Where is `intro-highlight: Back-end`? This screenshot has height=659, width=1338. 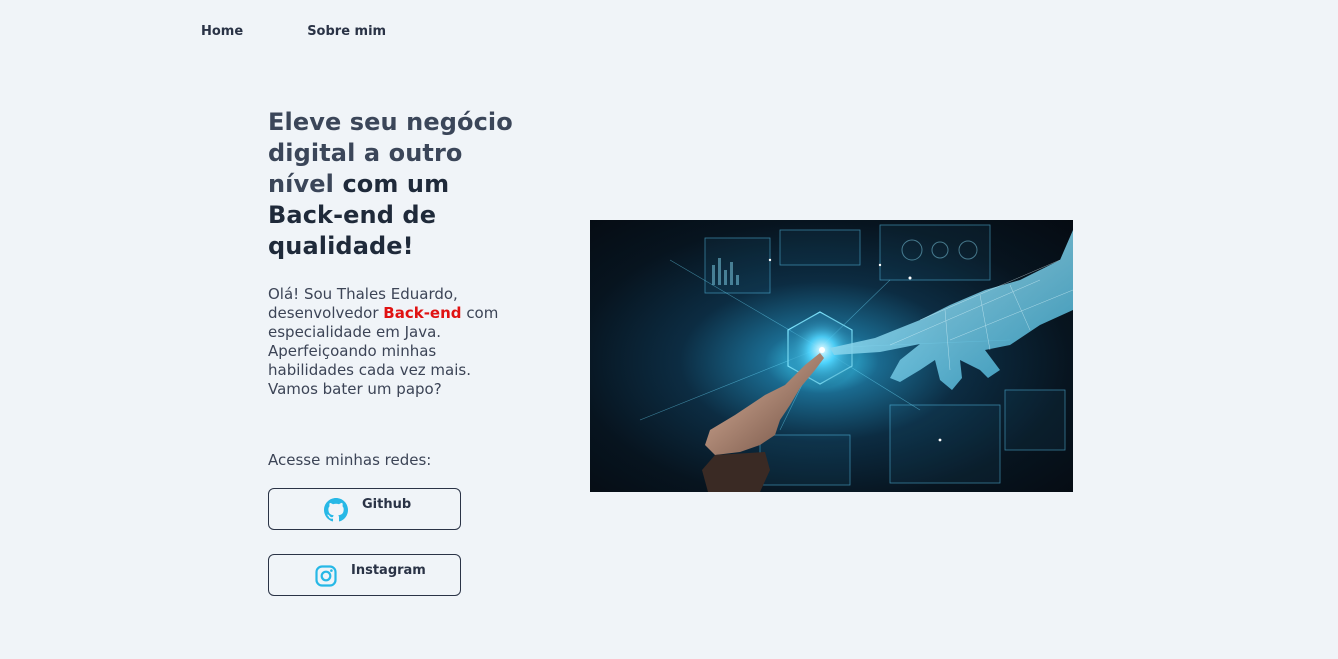
intro-highlight: Back-end is located at coordinates (422, 313).